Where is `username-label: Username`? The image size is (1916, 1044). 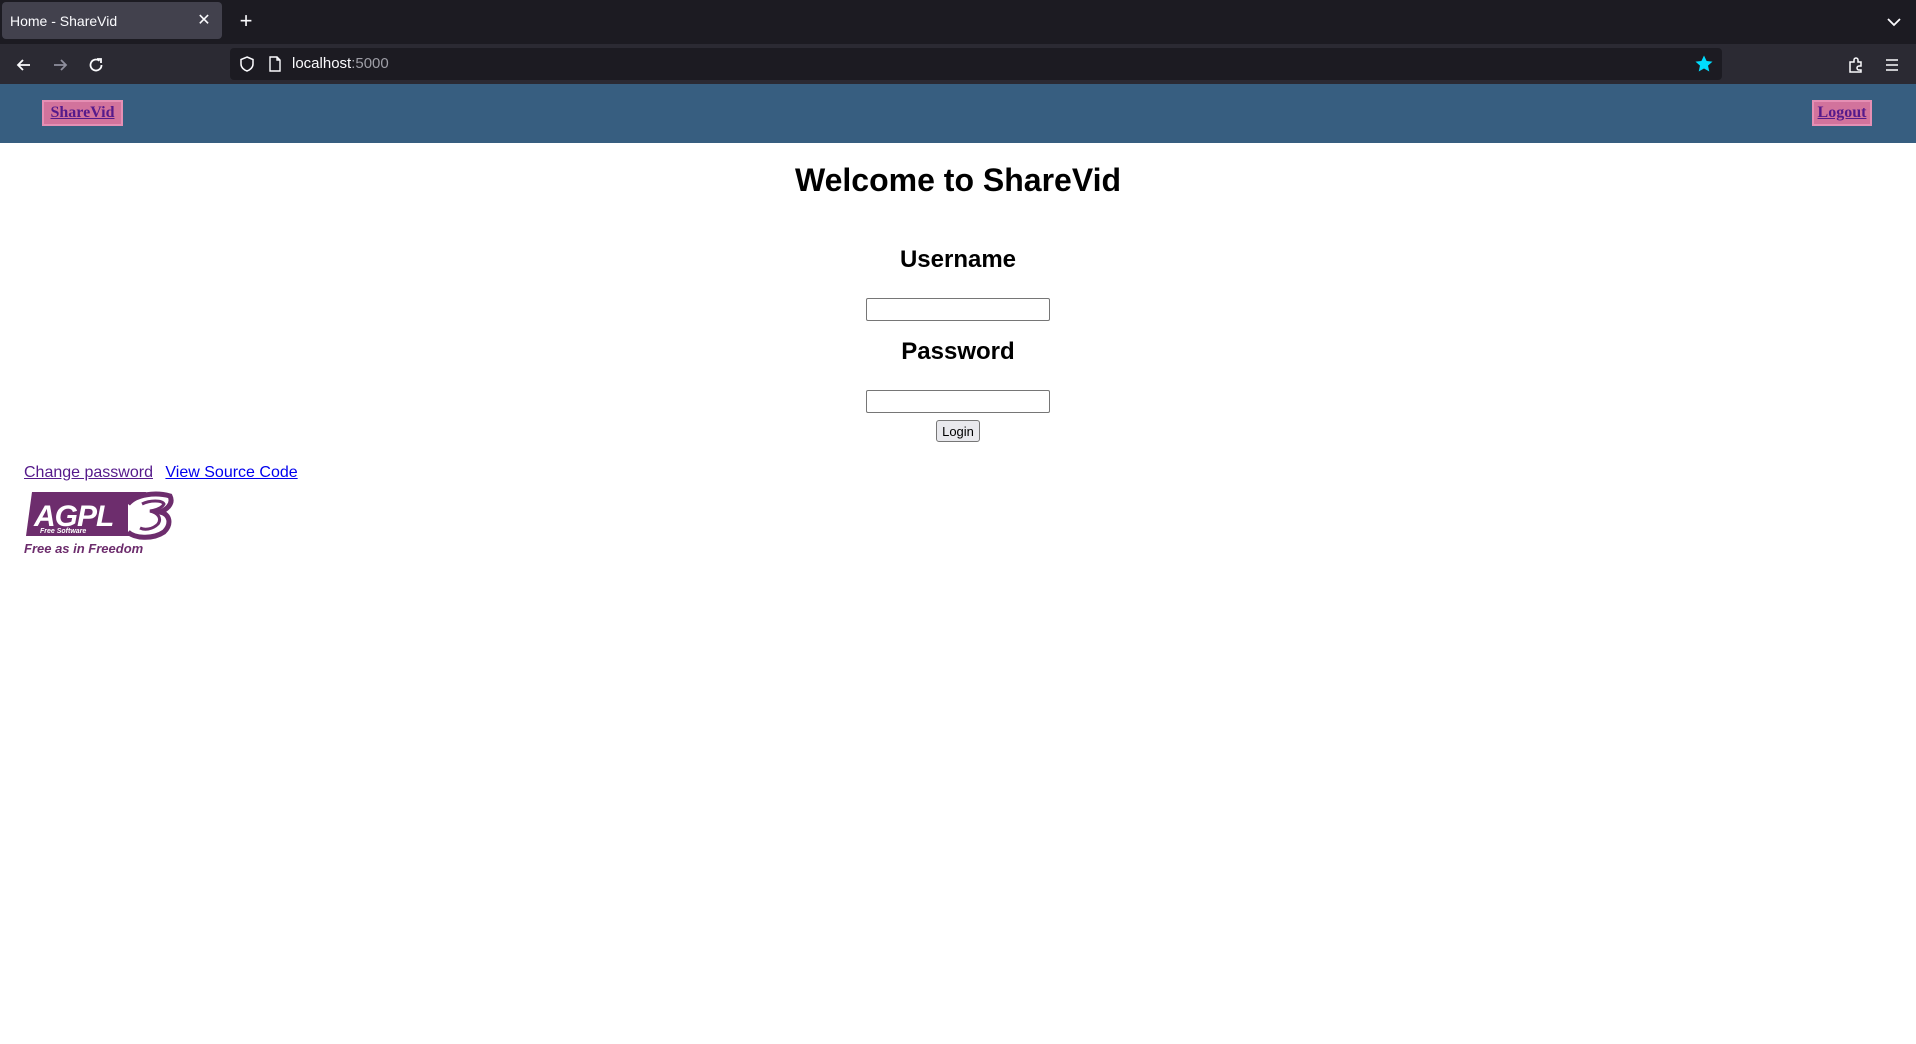
username-label: Username is located at coordinates (958, 259).